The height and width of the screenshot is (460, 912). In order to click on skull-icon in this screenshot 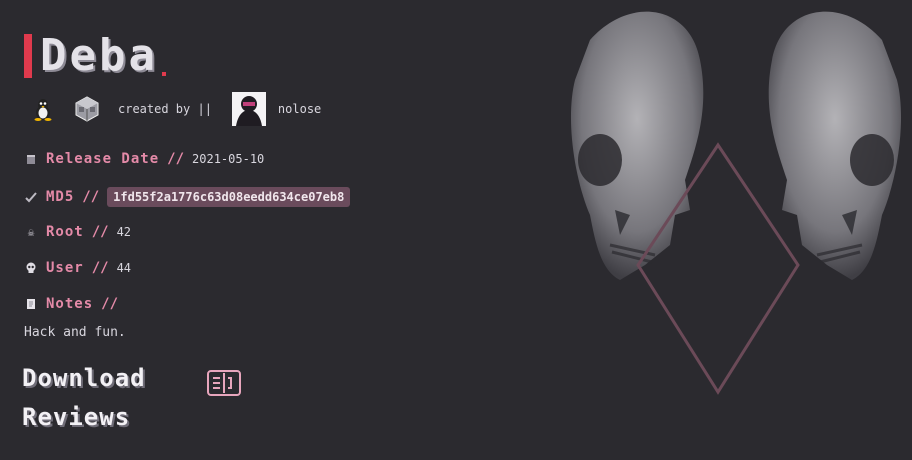, I will do `click(31, 268)`.